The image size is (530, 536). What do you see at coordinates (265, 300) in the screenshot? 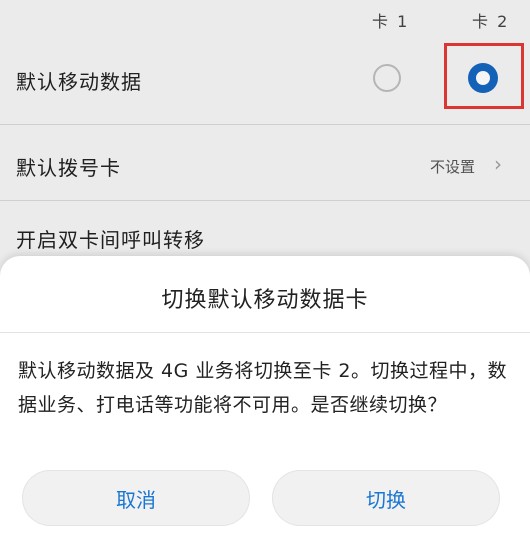
I see `dialog-title: 切换默认移动数据卡` at bounding box center [265, 300].